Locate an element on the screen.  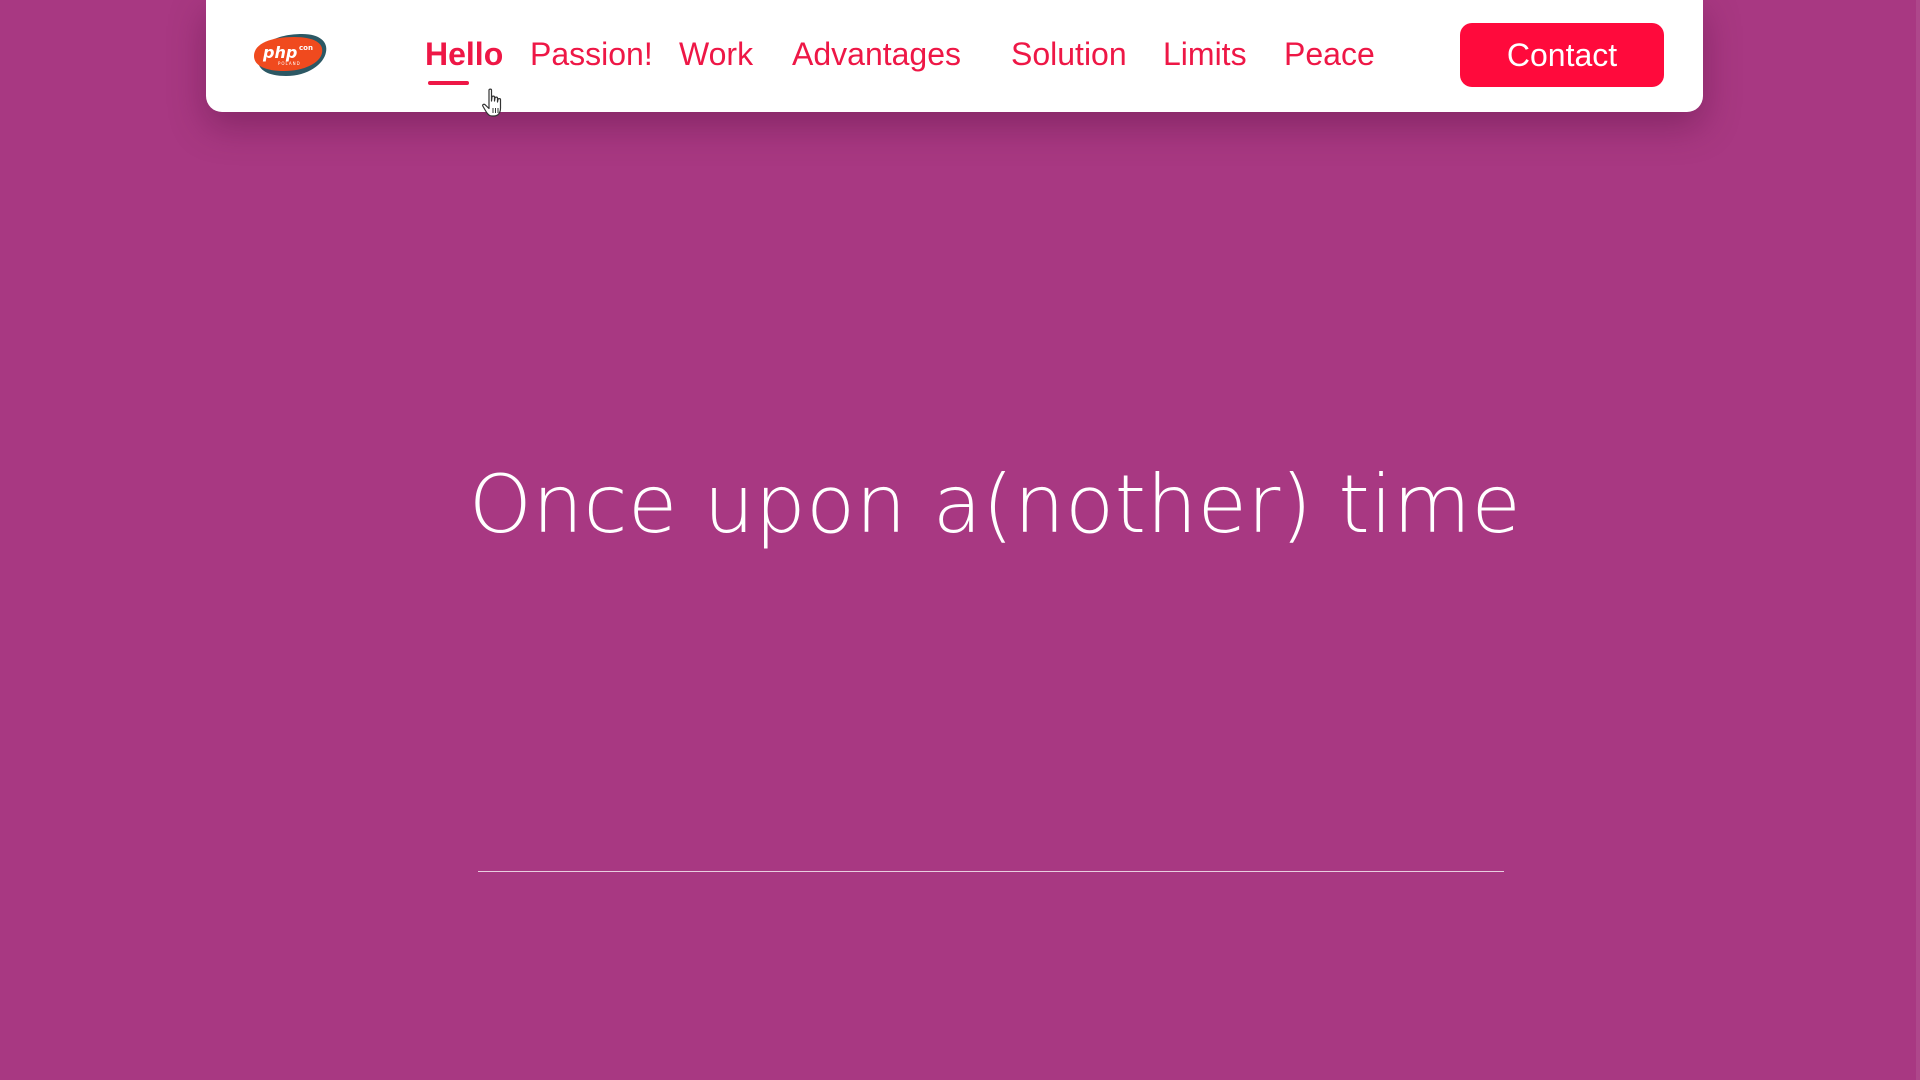
nav-item-advantages: Advantages is located at coordinates (876, 54).